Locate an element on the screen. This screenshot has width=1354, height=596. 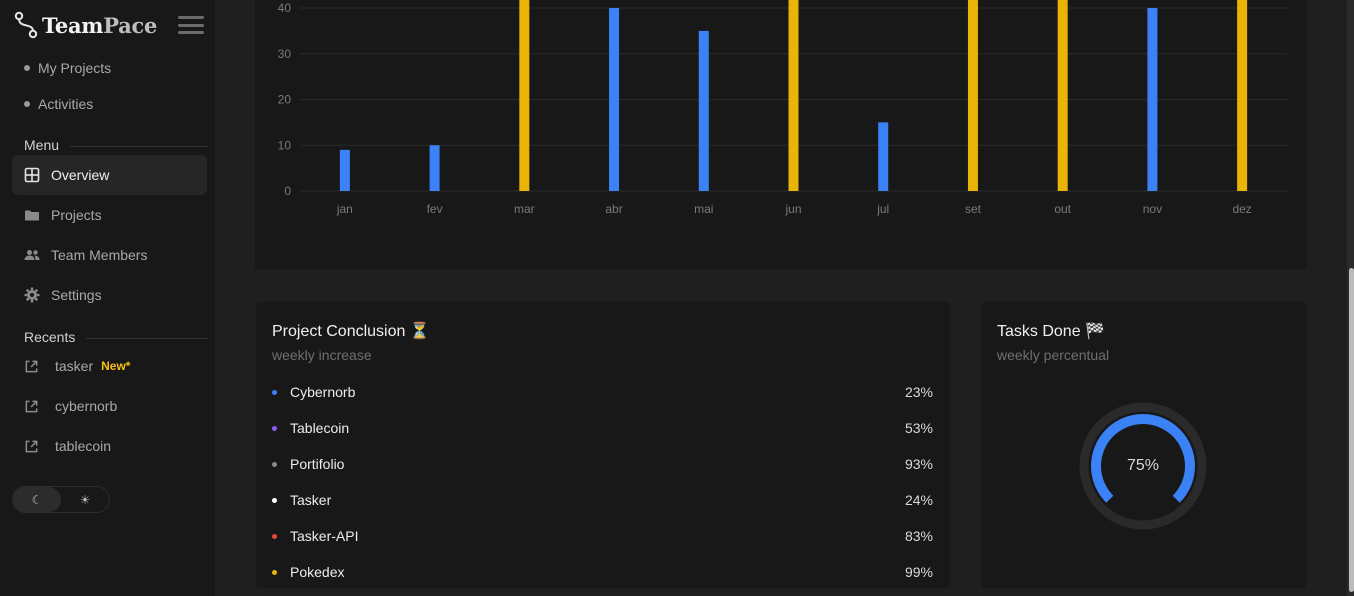
x-tick-label: set is located at coordinates (973, 209).